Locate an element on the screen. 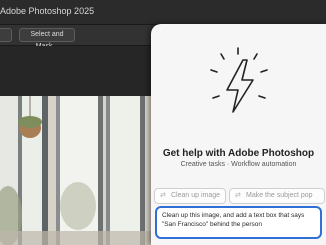  assistant-heading: Get help with Adobe Photoshop is located at coordinates (238, 153).